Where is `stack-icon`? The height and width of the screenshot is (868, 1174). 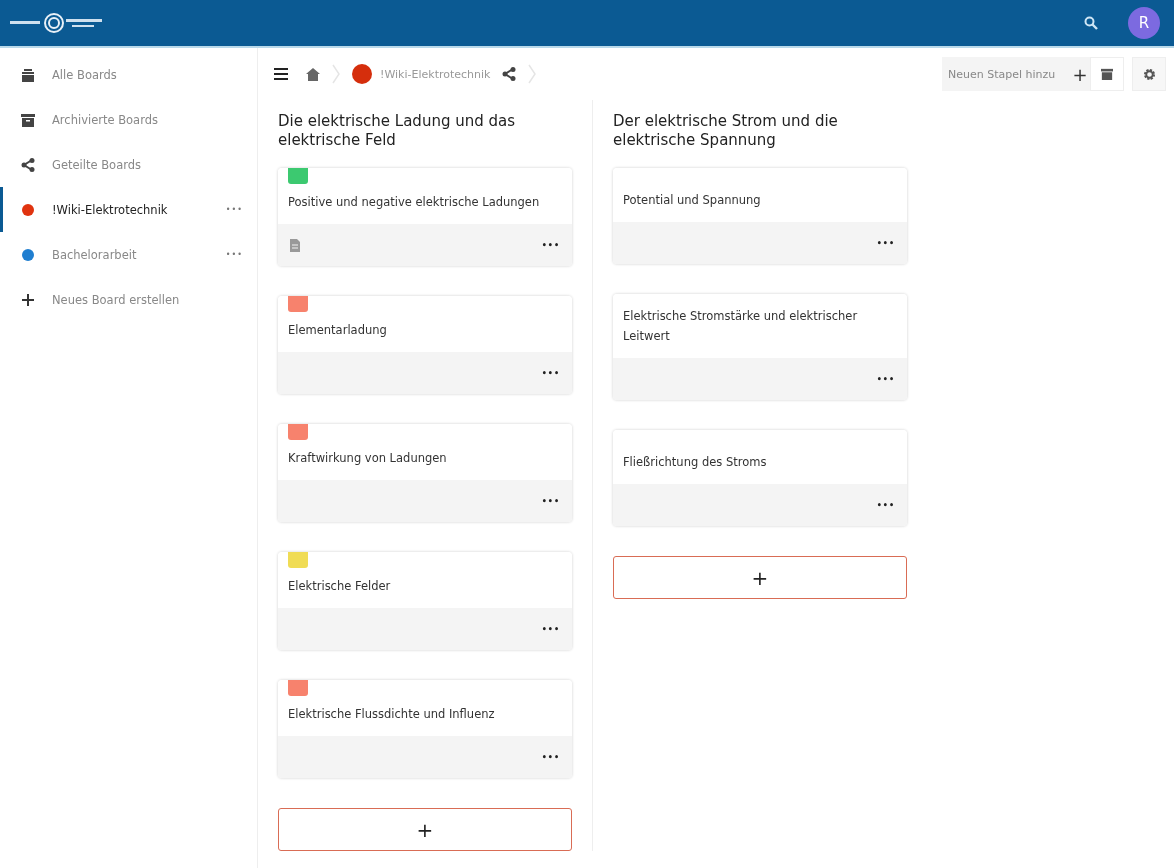 stack-icon is located at coordinates (28, 74).